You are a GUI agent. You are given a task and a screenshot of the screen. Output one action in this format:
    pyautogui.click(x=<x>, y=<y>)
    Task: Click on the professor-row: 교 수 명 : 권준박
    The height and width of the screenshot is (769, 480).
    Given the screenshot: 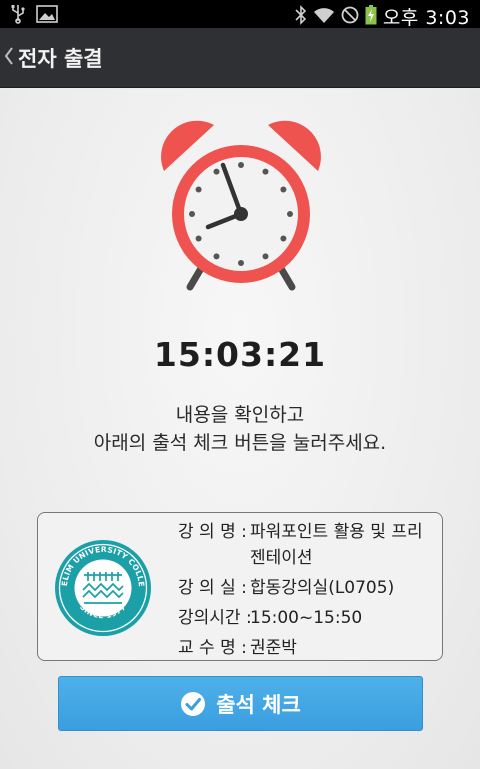 What is the action you would take?
    pyautogui.click(x=306, y=648)
    